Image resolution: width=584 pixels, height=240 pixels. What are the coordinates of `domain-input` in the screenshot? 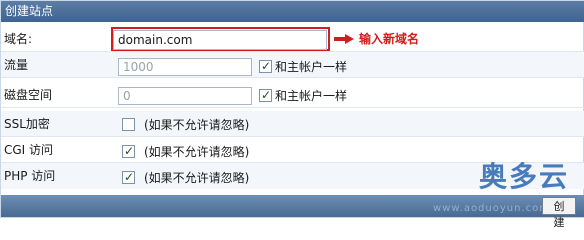 It's located at (220, 40).